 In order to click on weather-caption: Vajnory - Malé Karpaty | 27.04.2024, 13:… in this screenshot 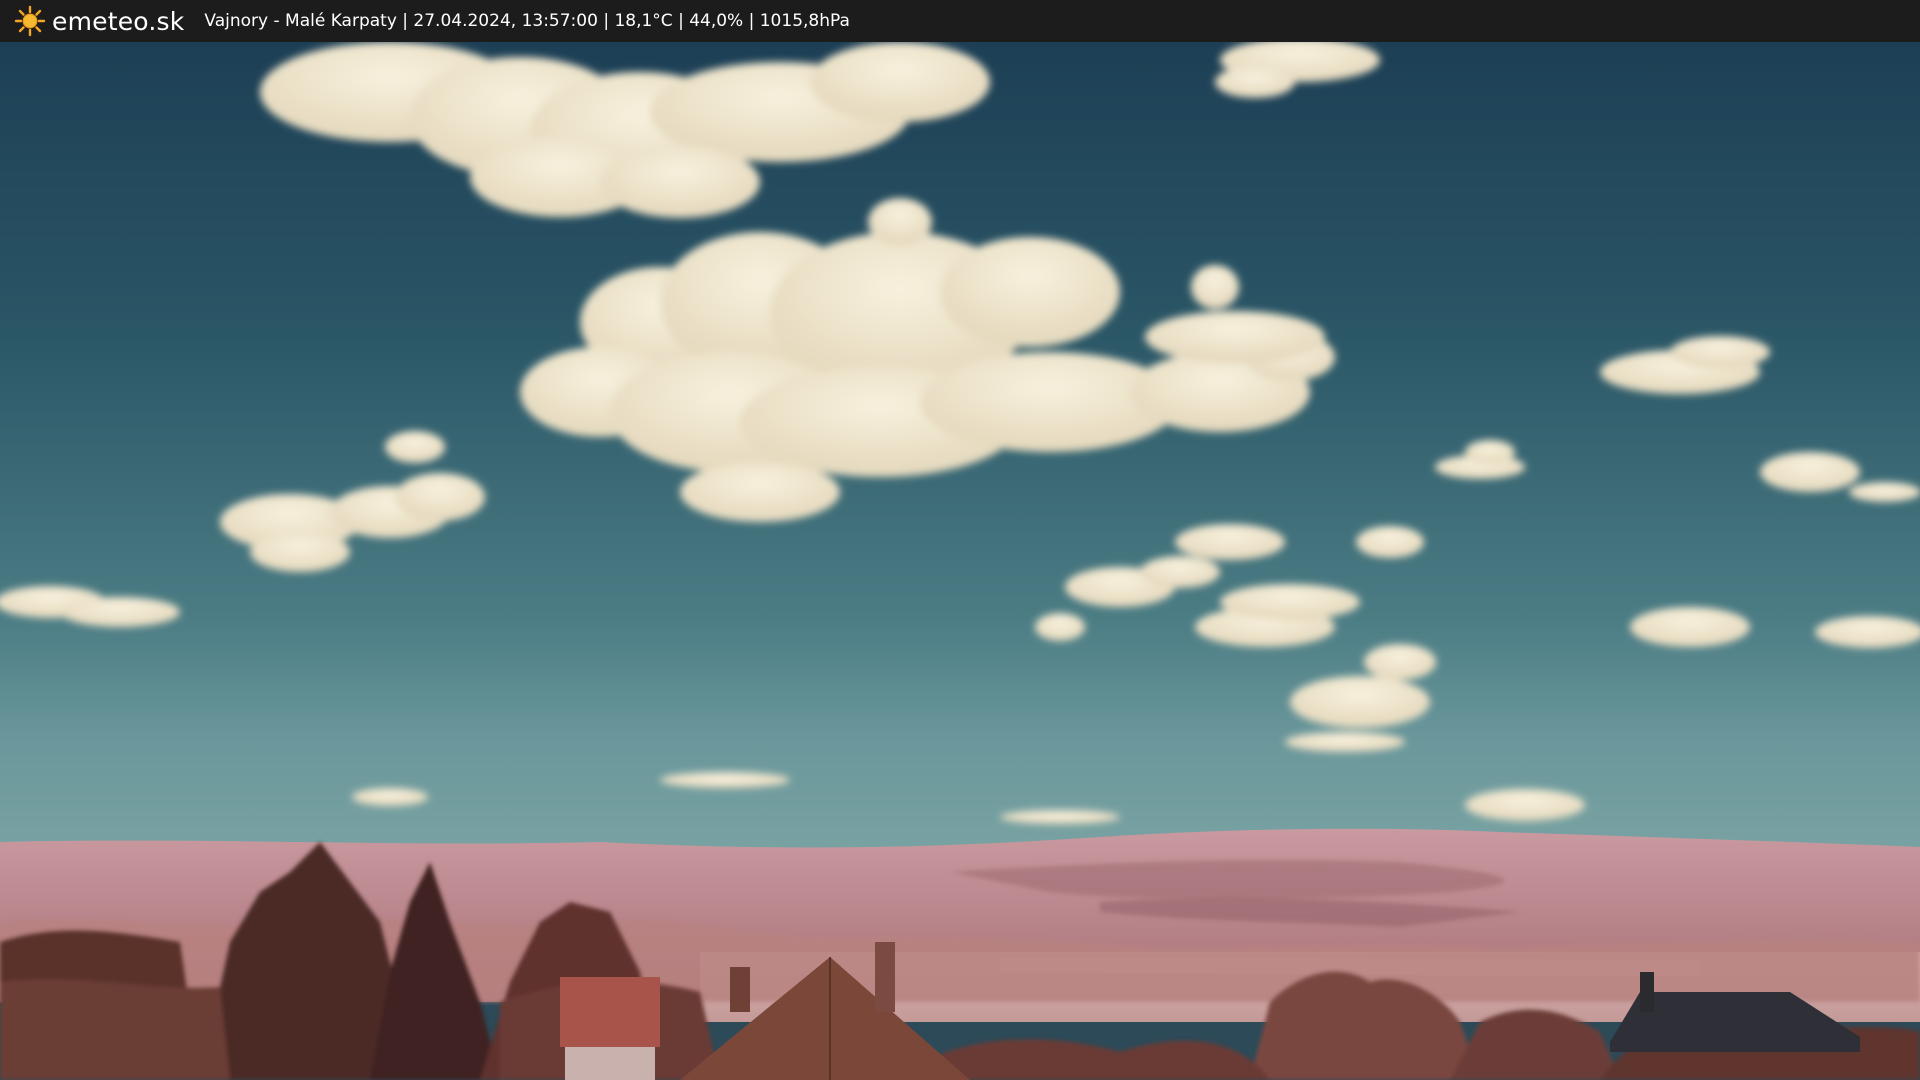, I will do `click(527, 21)`.